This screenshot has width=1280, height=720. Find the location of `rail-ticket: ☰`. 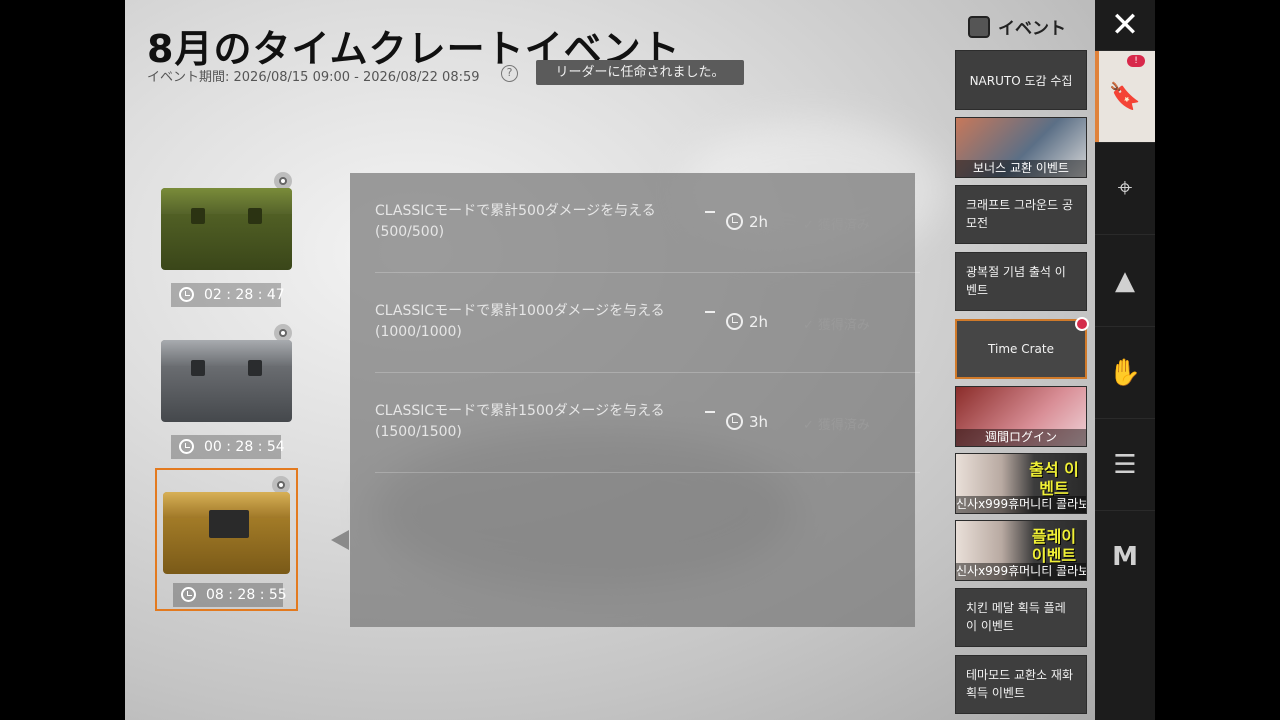

rail-ticket: ☰ is located at coordinates (1125, 464).